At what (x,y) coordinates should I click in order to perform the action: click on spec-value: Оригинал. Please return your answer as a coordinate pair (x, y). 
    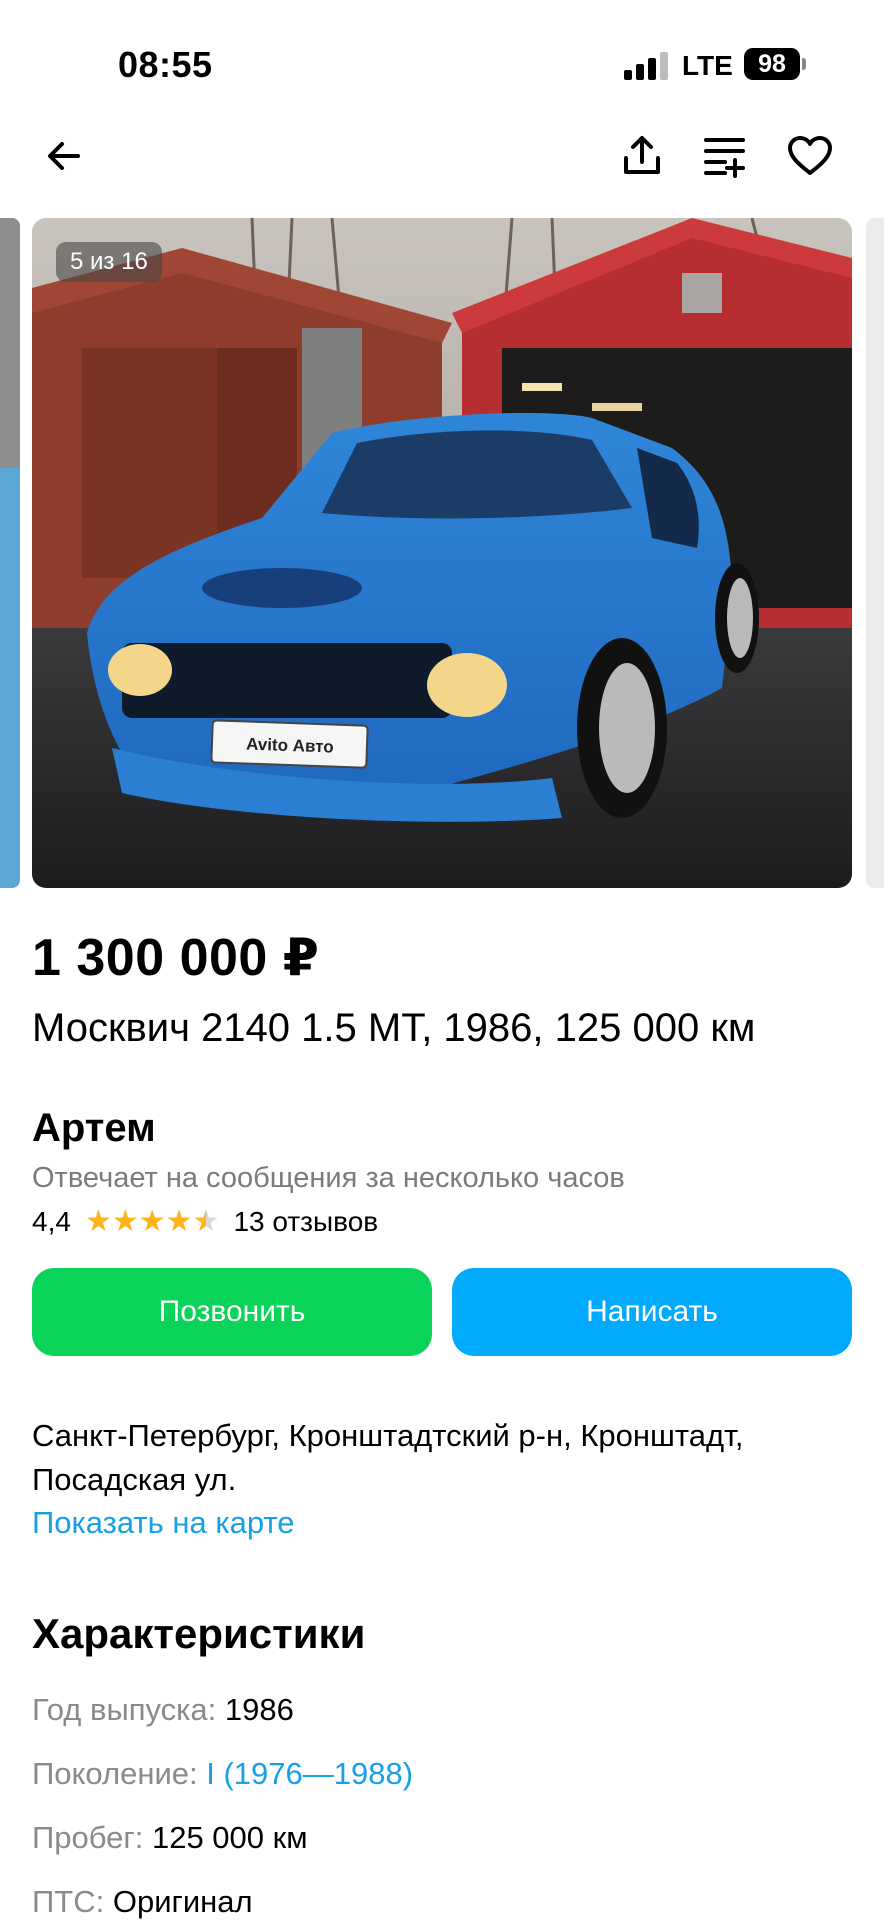
    Looking at the image, I should click on (182, 1901).